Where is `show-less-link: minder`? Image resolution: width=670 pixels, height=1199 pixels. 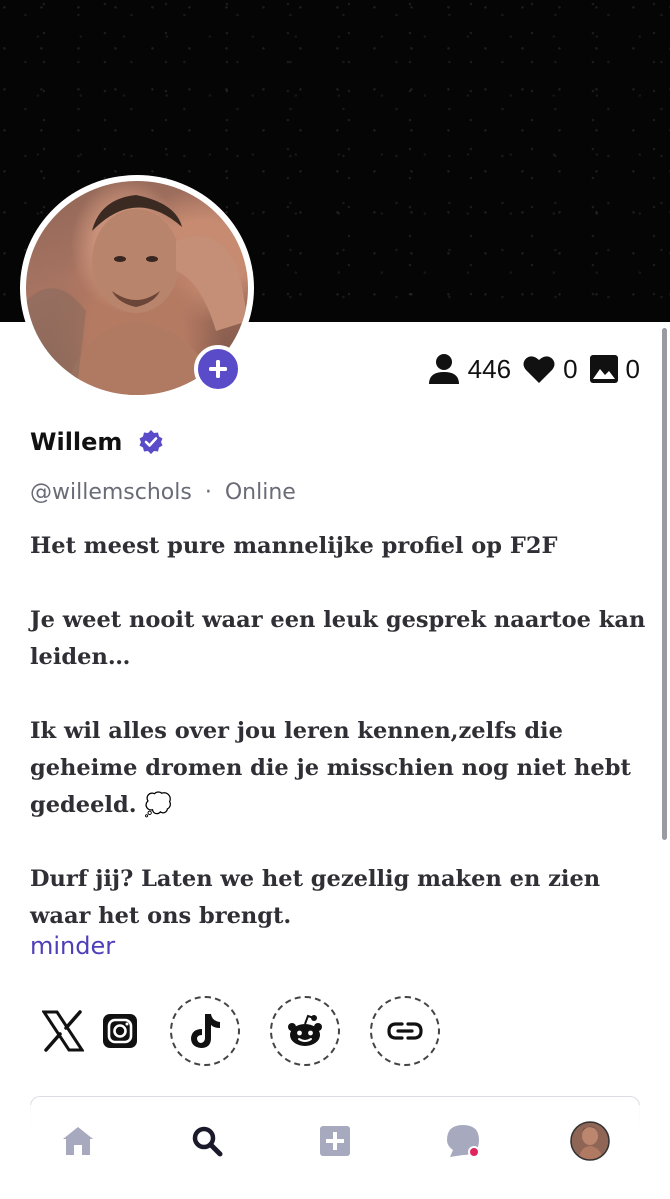 show-less-link: minder is located at coordinates (72, 946).